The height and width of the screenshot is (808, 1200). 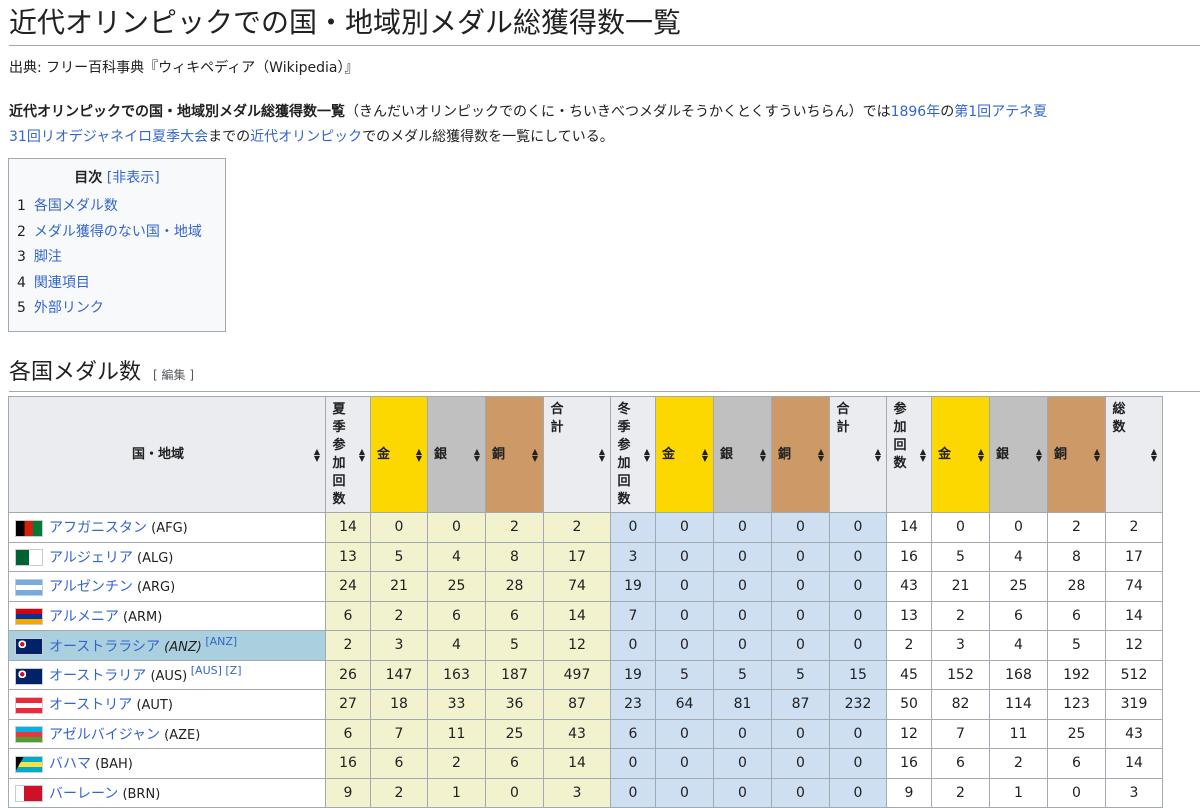 What do you see at coordinates (29, 764) in the screenshot?
I see `bahamas-flag-icon` at bounding box center [29, 764].